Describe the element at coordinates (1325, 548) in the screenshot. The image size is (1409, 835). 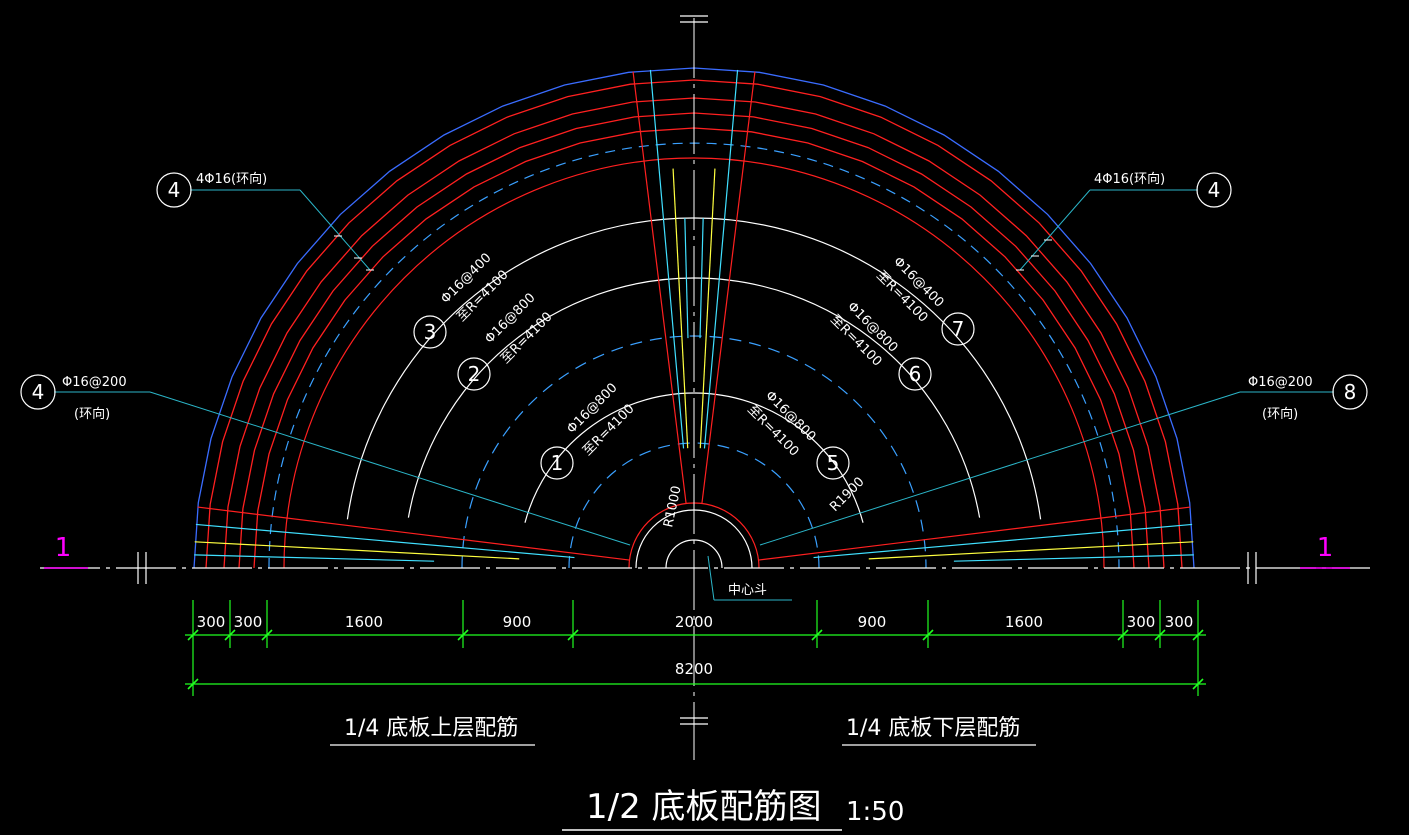
I see `section-mark-right: 1` at that location.